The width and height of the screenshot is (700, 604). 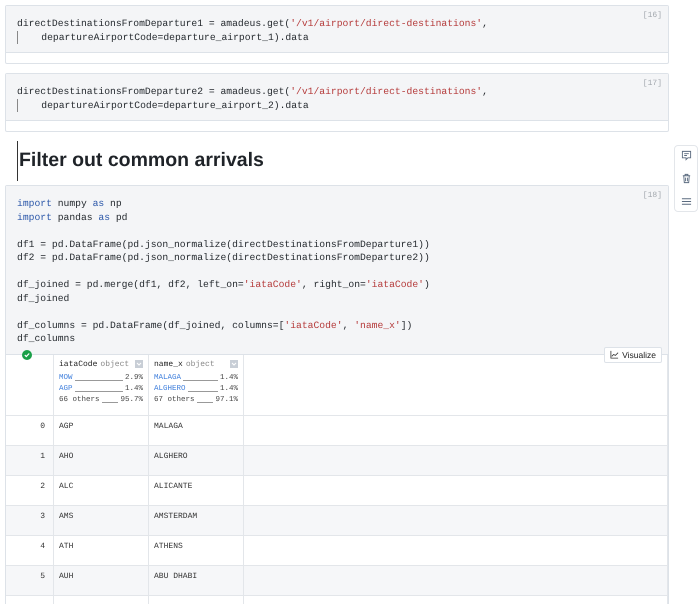 I want to click on table-cell: AUH, so click(x=101, y=581).